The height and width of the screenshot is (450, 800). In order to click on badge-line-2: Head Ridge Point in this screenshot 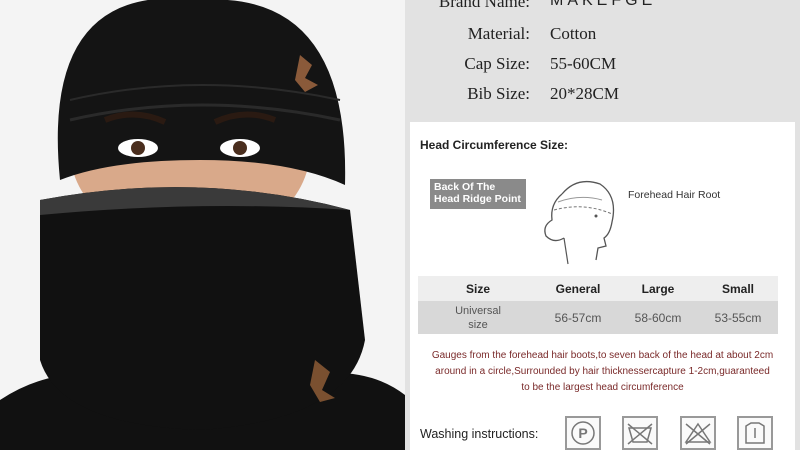, I will do `click(477, 199)`.